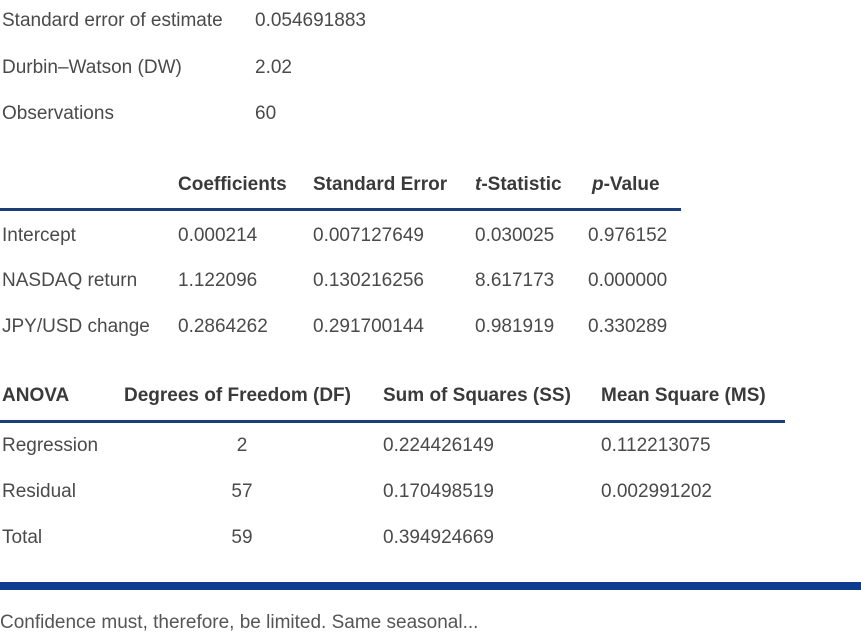 This screenshot has height=634, width=861. Describe the element at coordinates (266, 113) in the screenshot. I see `stat-value: 60` at that location.